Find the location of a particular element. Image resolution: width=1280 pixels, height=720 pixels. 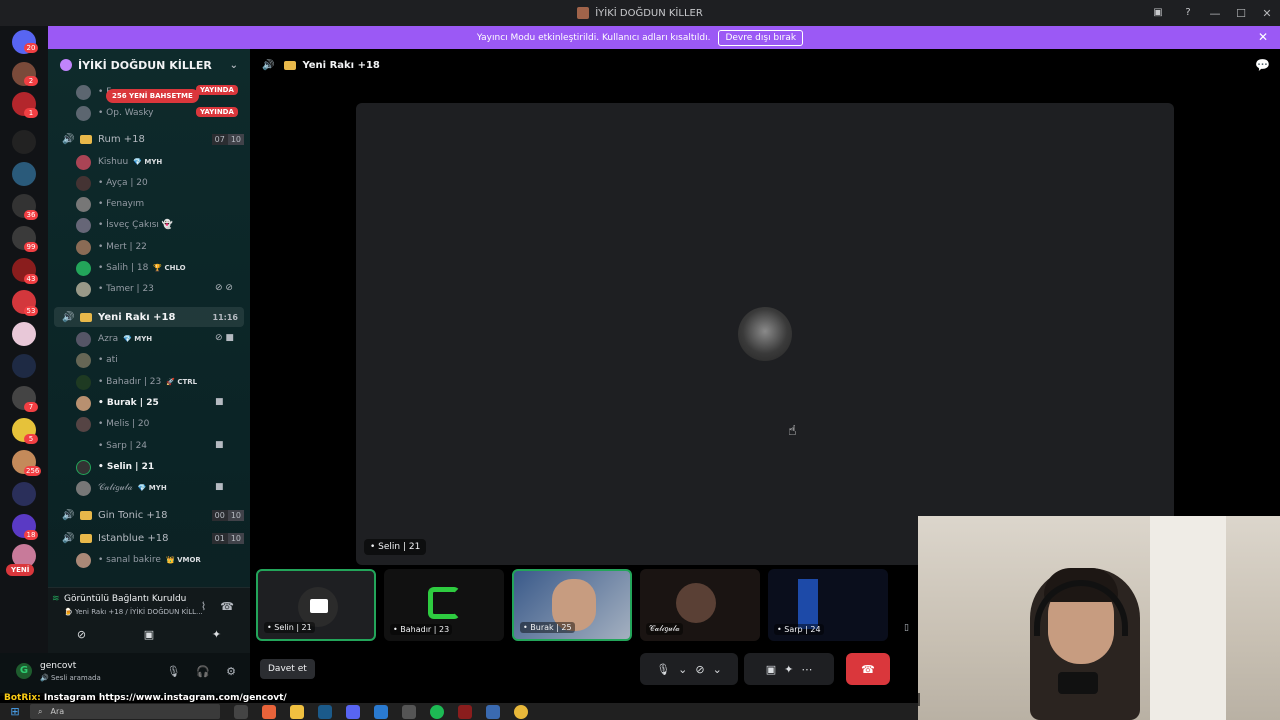

disconnect-icon: ☎ is located at coordinates (227, 606).